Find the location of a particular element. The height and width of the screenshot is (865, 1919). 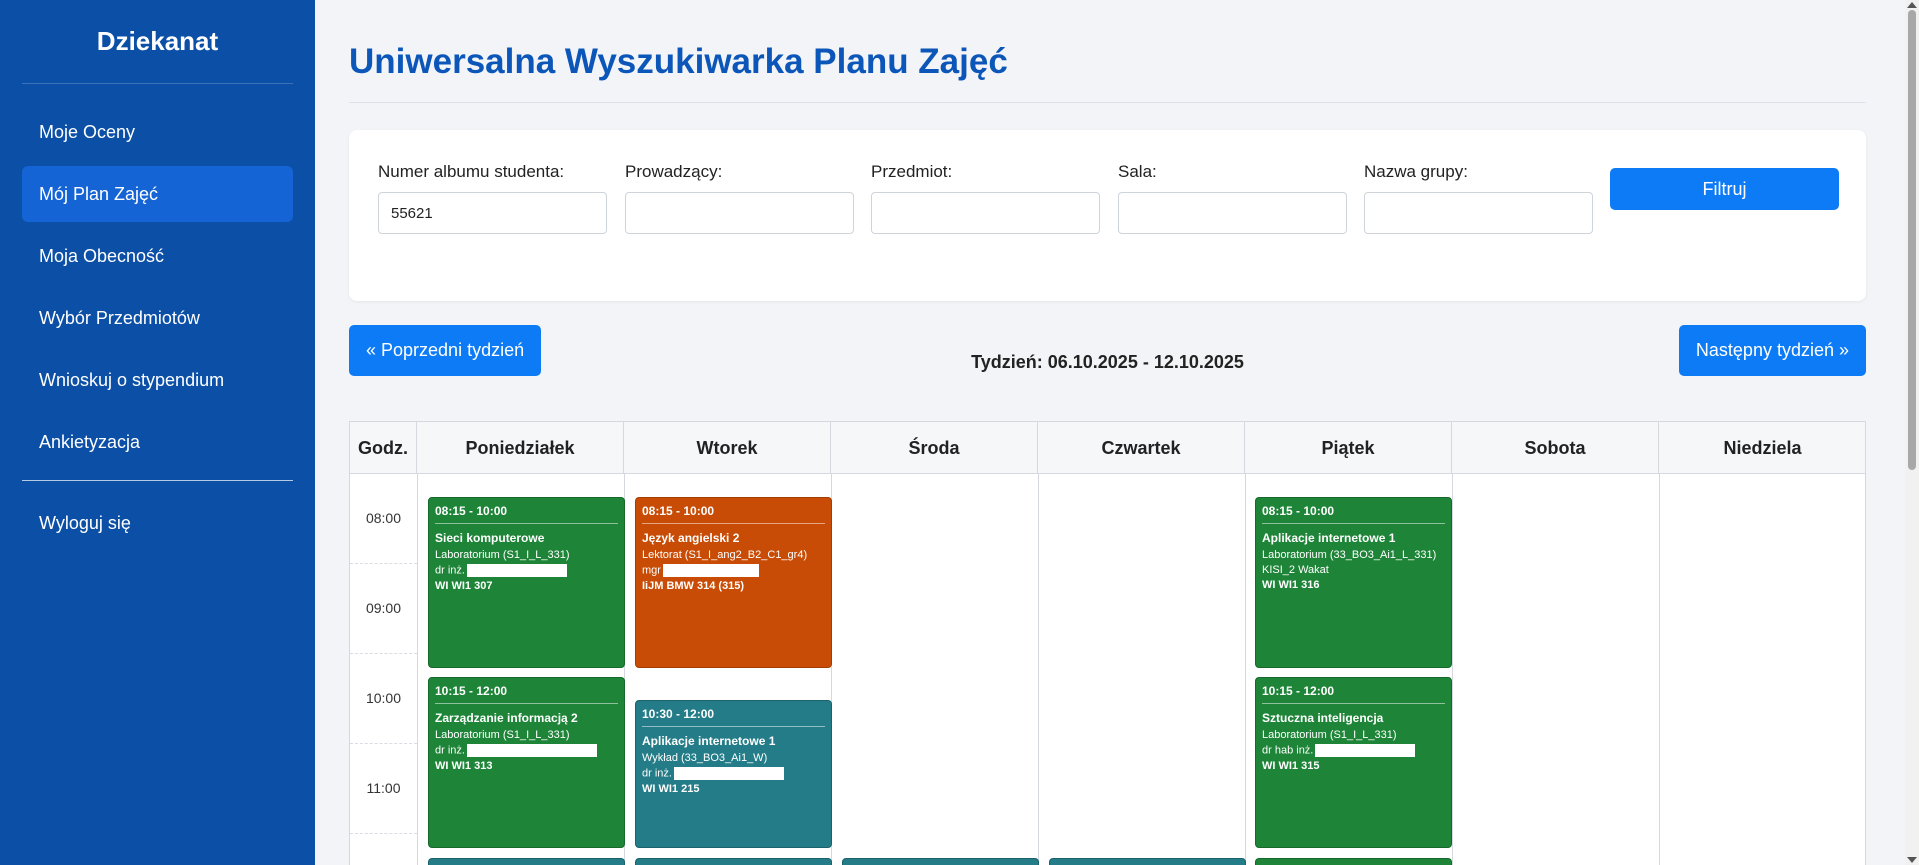

event-type: Laboratorium (S1_I_L_331) is located at coordinates (502, 735).